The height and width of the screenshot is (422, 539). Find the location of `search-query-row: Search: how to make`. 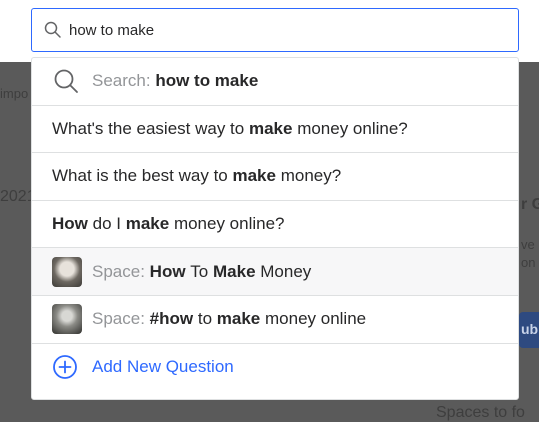

search-query-row: Search: how to make is located at coordinates (275, 82).